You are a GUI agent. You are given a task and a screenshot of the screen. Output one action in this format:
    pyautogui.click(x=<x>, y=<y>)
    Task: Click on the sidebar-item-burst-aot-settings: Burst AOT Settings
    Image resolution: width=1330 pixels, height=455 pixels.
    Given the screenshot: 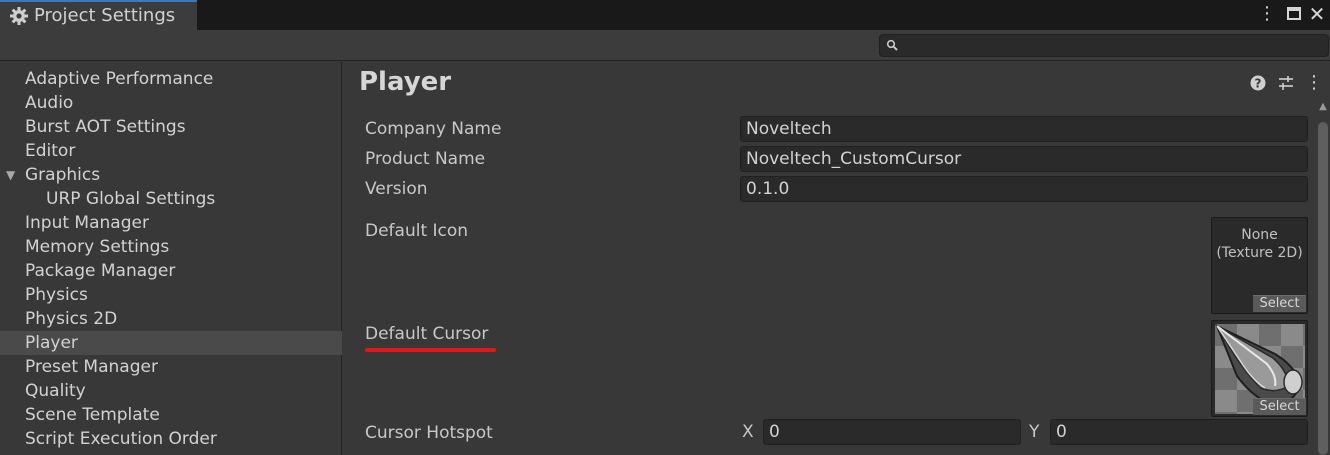 What is the action you would take?
    pyautogui.click(x=171, y=127)
    